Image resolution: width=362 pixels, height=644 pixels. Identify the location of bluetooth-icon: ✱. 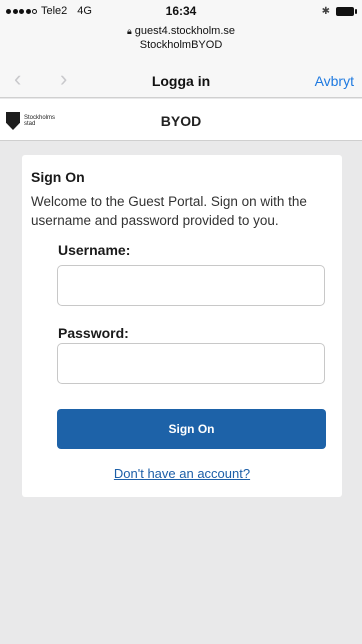
(325, 11).